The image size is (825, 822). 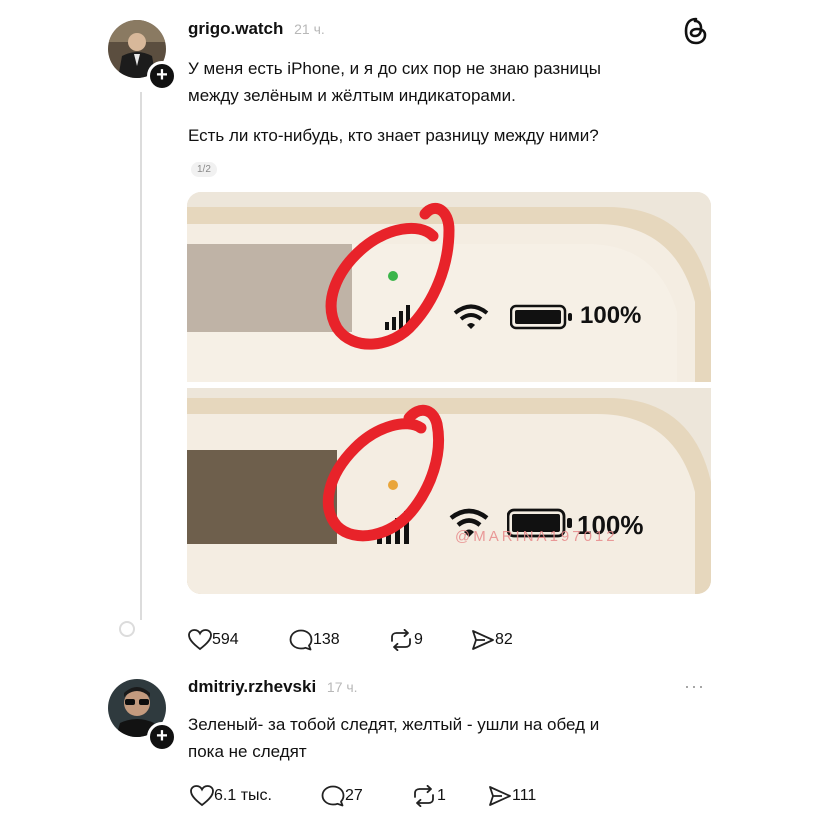 I want to click on reply-comment-count: 27, so click(x=354, y=795).